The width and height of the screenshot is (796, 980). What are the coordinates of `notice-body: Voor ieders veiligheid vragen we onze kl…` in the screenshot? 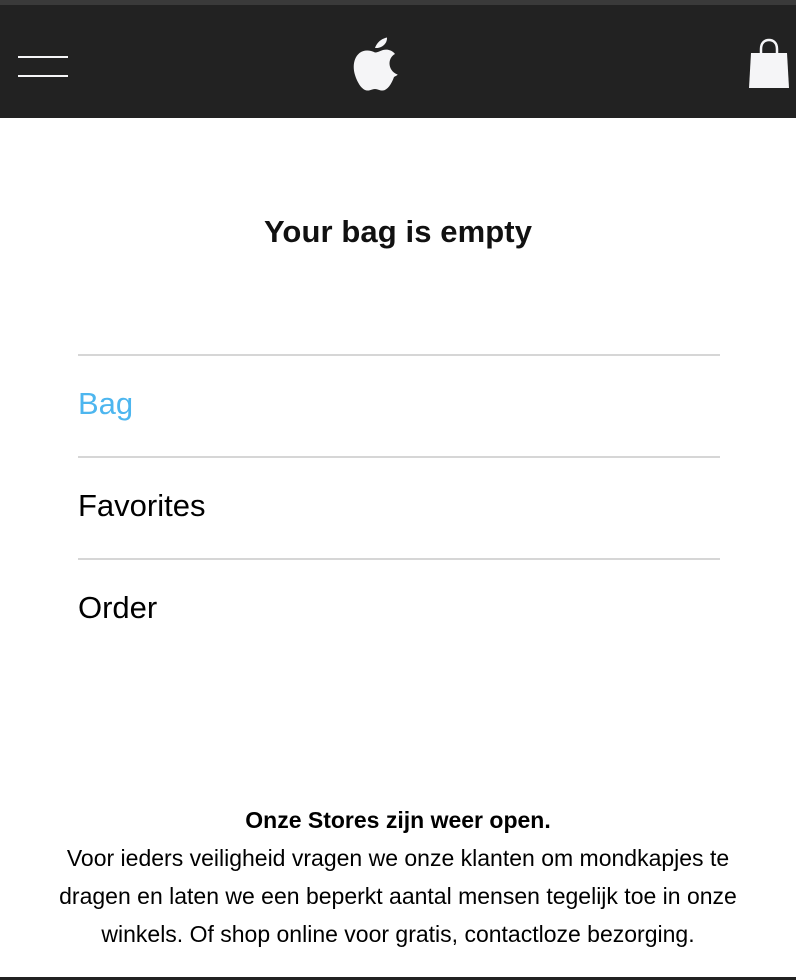 It's located at (398, 896).